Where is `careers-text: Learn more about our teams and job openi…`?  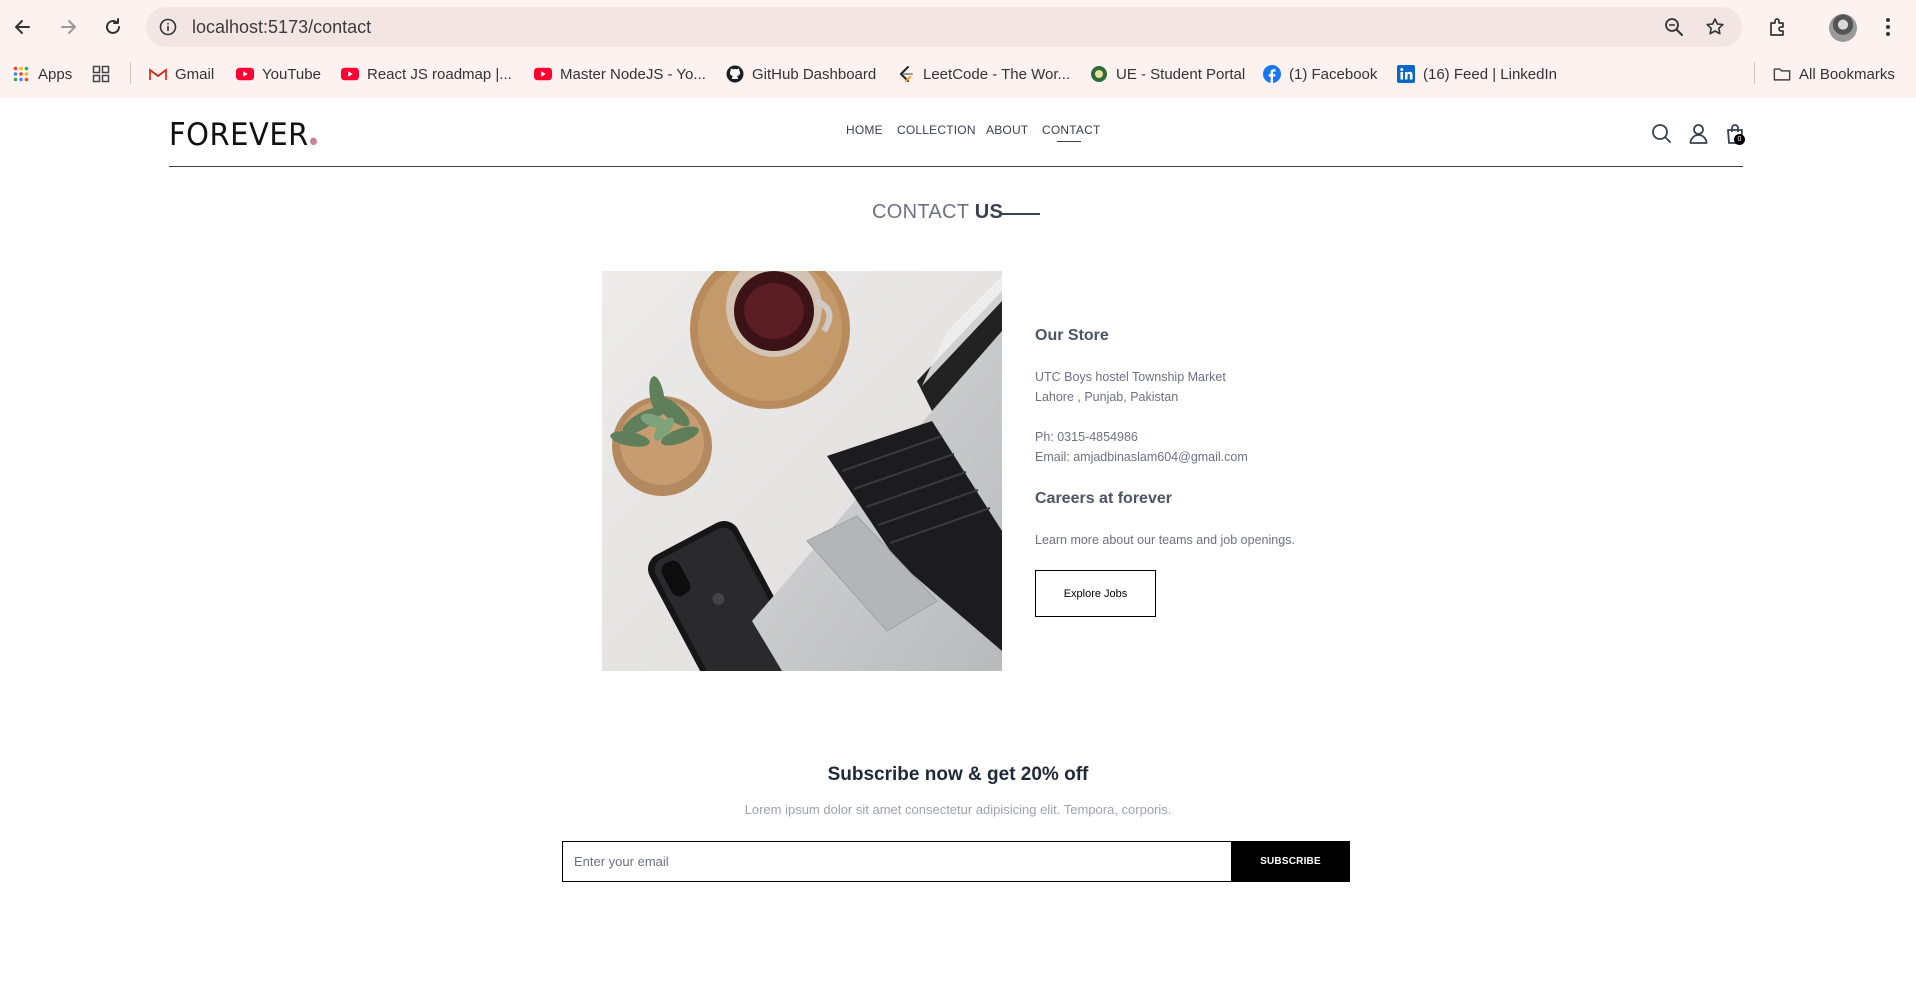 careers-text: Learn more about our teams and job openi… is located at coordinates (1165, 540).